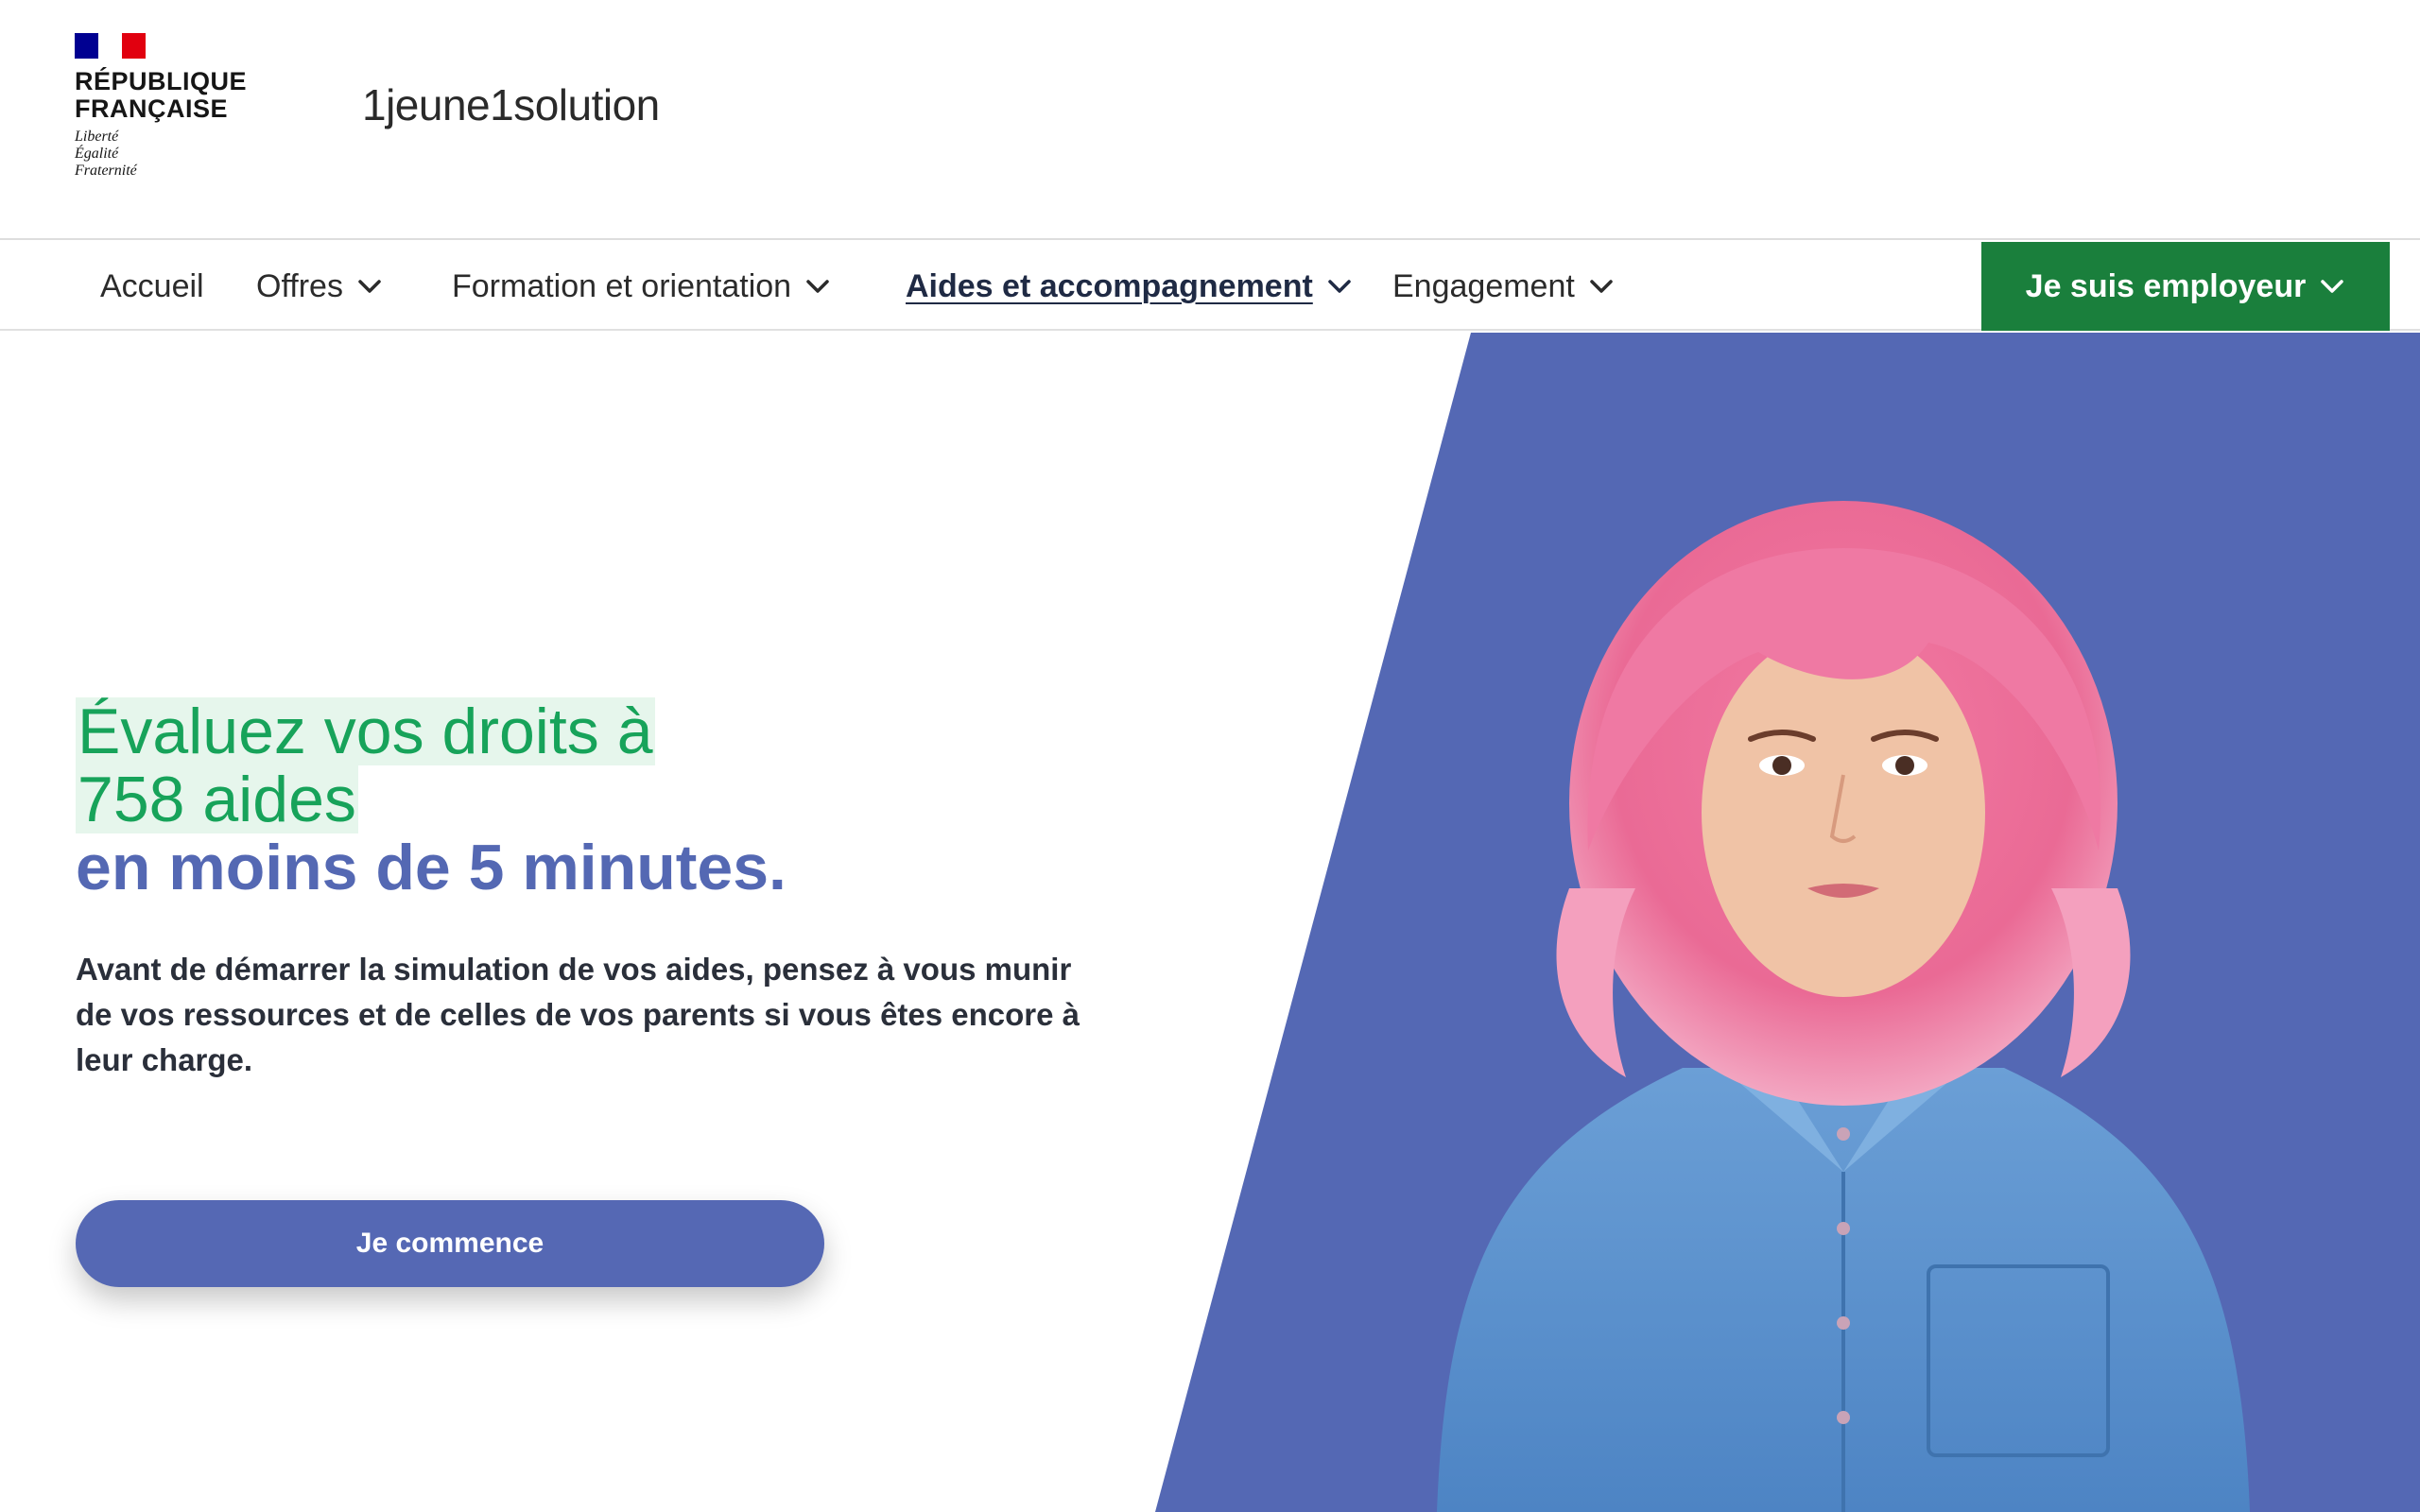  Describe the element at coordinates (217, 799) in the screenshot. I see `headline-line-2: 758 aides` at that location.